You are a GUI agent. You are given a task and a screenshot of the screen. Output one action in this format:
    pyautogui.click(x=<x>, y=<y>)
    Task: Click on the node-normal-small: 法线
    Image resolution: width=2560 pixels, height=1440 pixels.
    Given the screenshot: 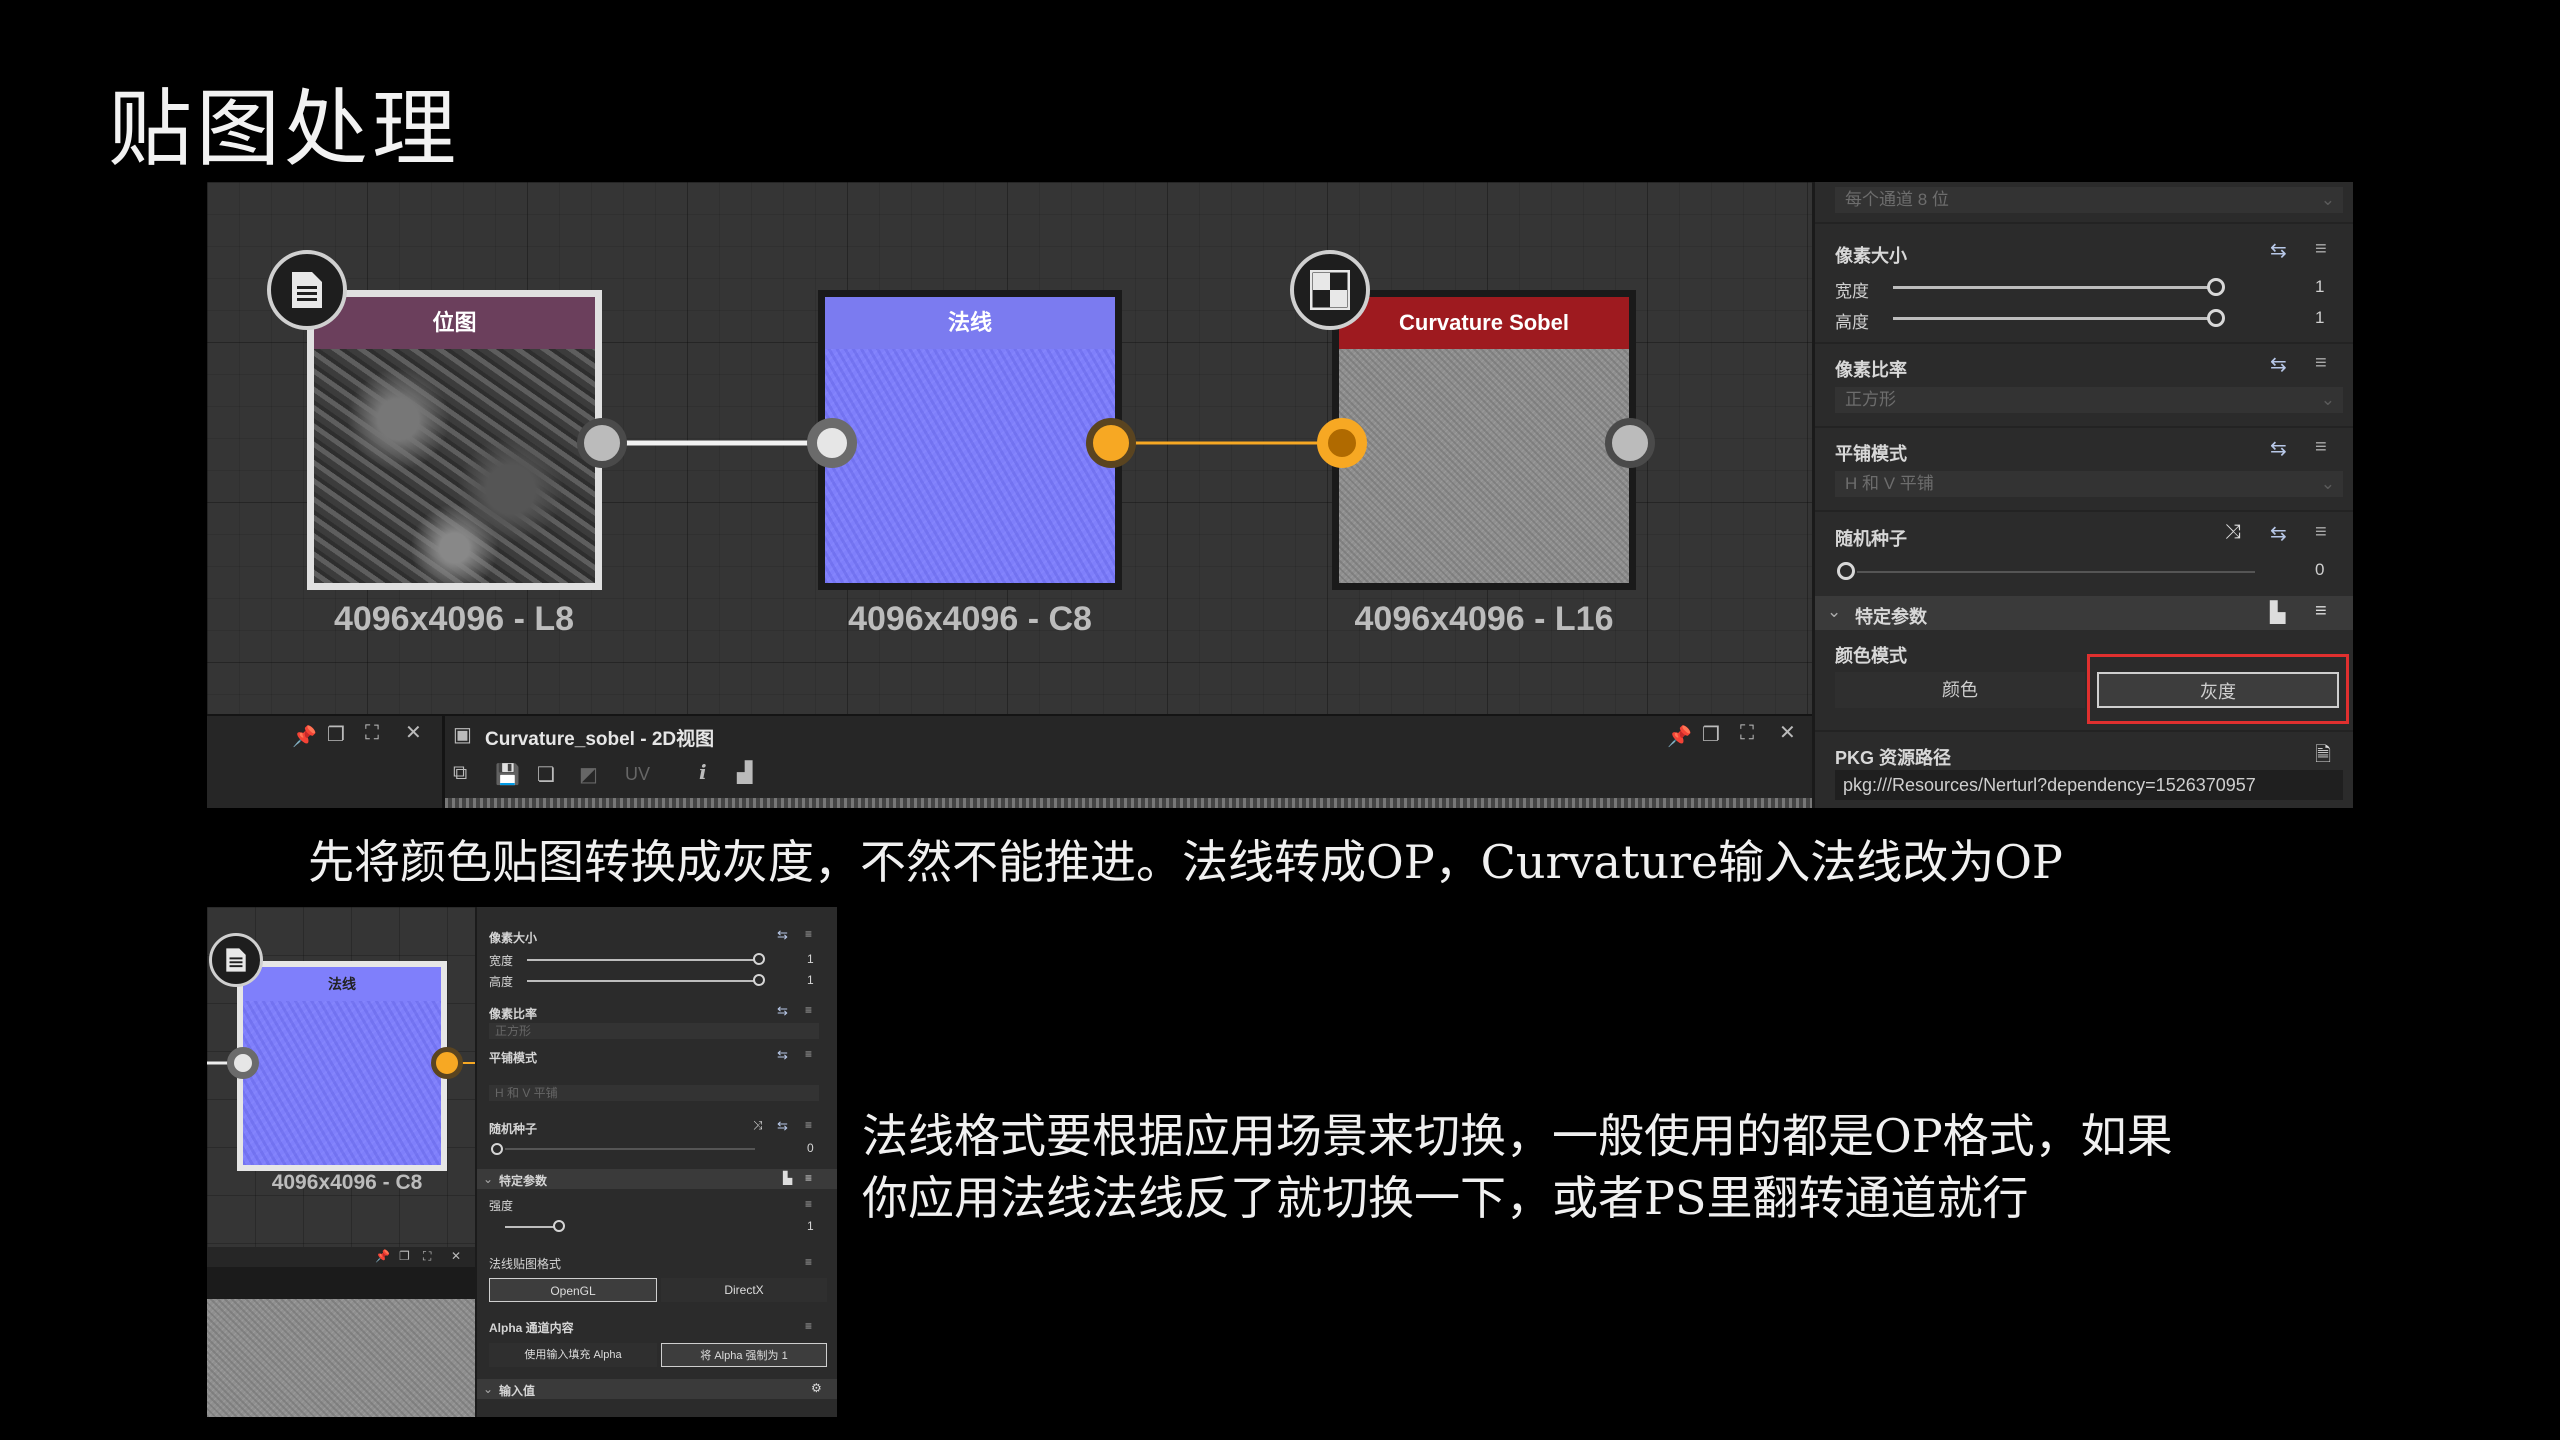 What is the action you would take?
    pyautogui.click(x=342, y=1066)
    